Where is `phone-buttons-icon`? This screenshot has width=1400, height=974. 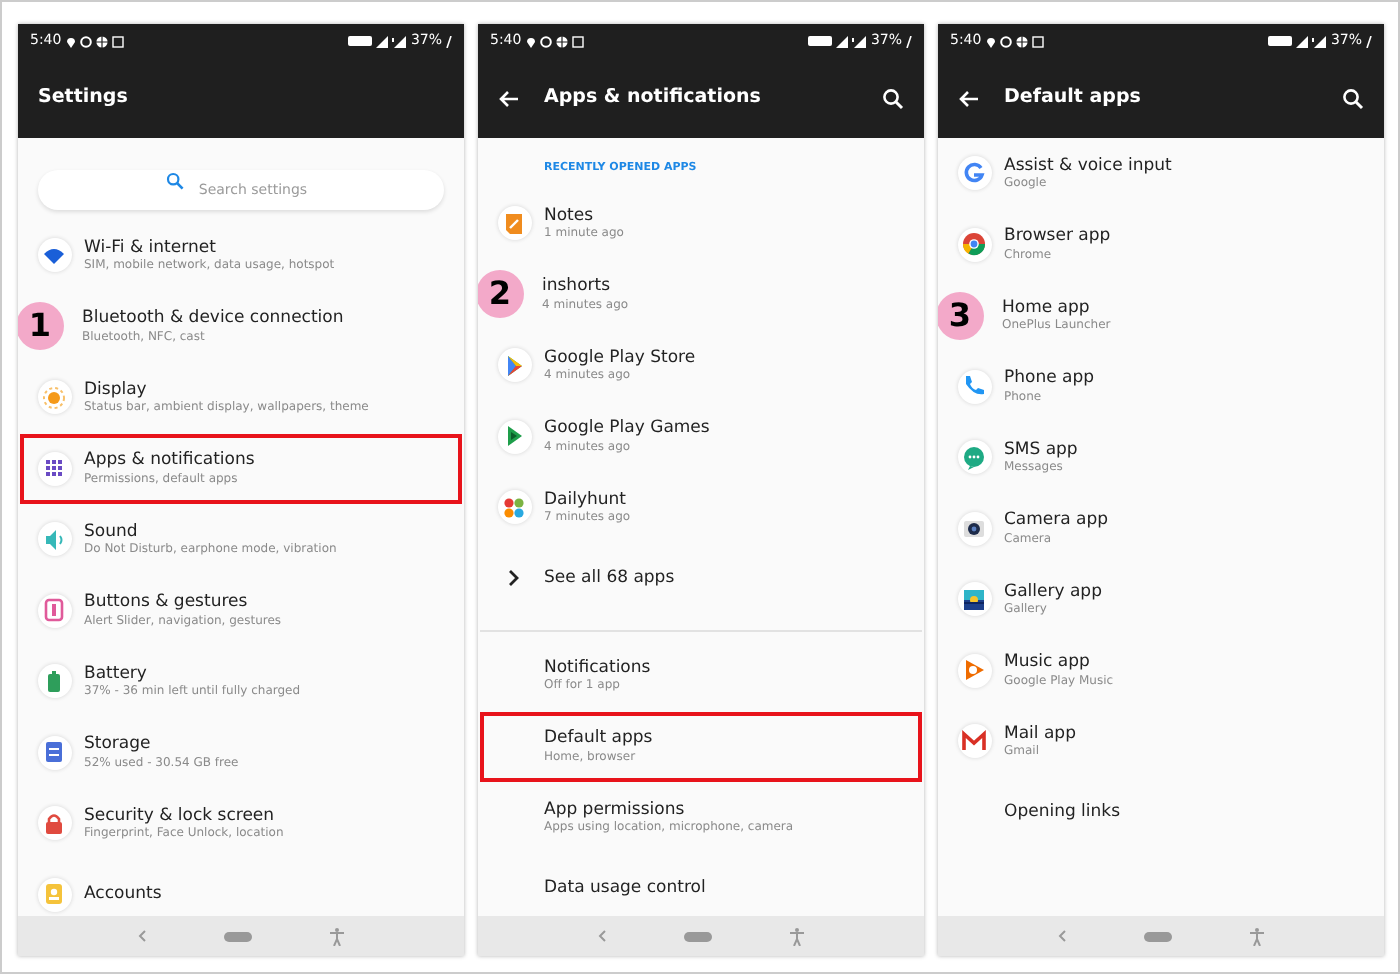 phone-buttons-icon is located at coordinates (54, 610).